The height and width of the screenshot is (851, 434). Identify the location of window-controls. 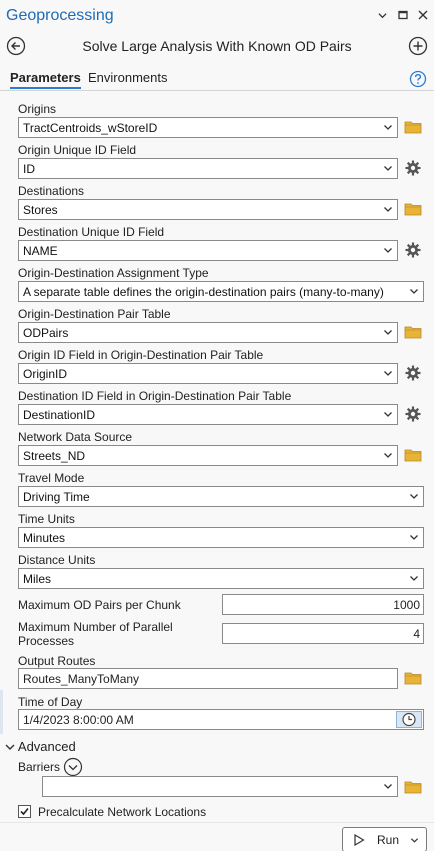
(402, 15).